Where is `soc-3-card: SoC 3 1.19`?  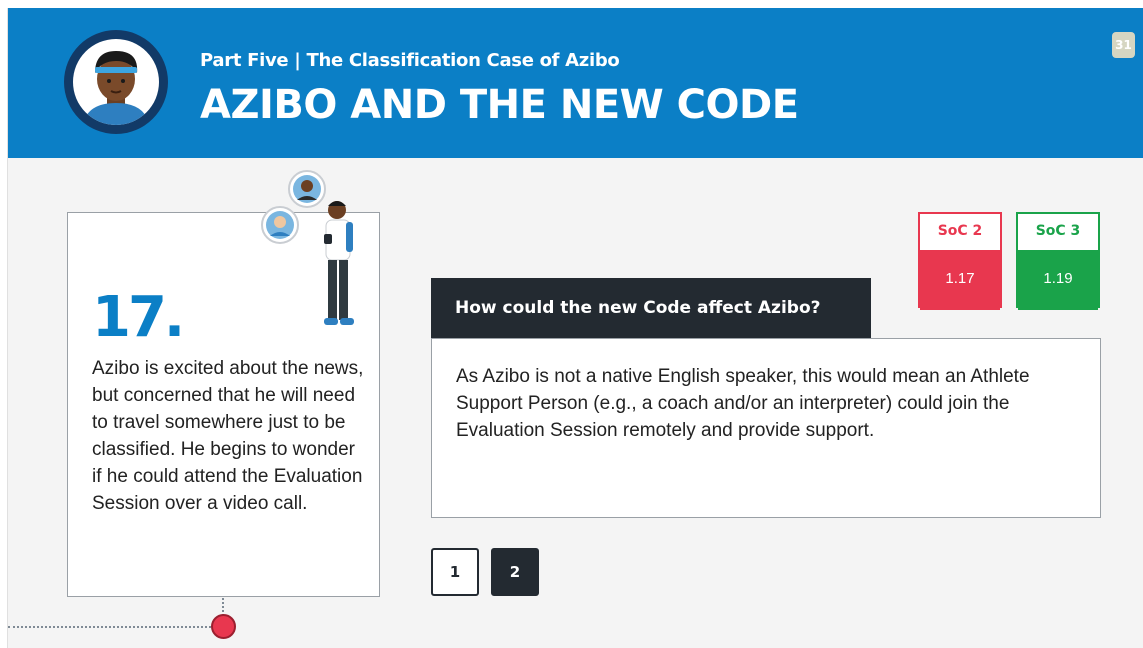 soc-3-card: SoC 3 1.19 is located at coordinates (1058, 261).